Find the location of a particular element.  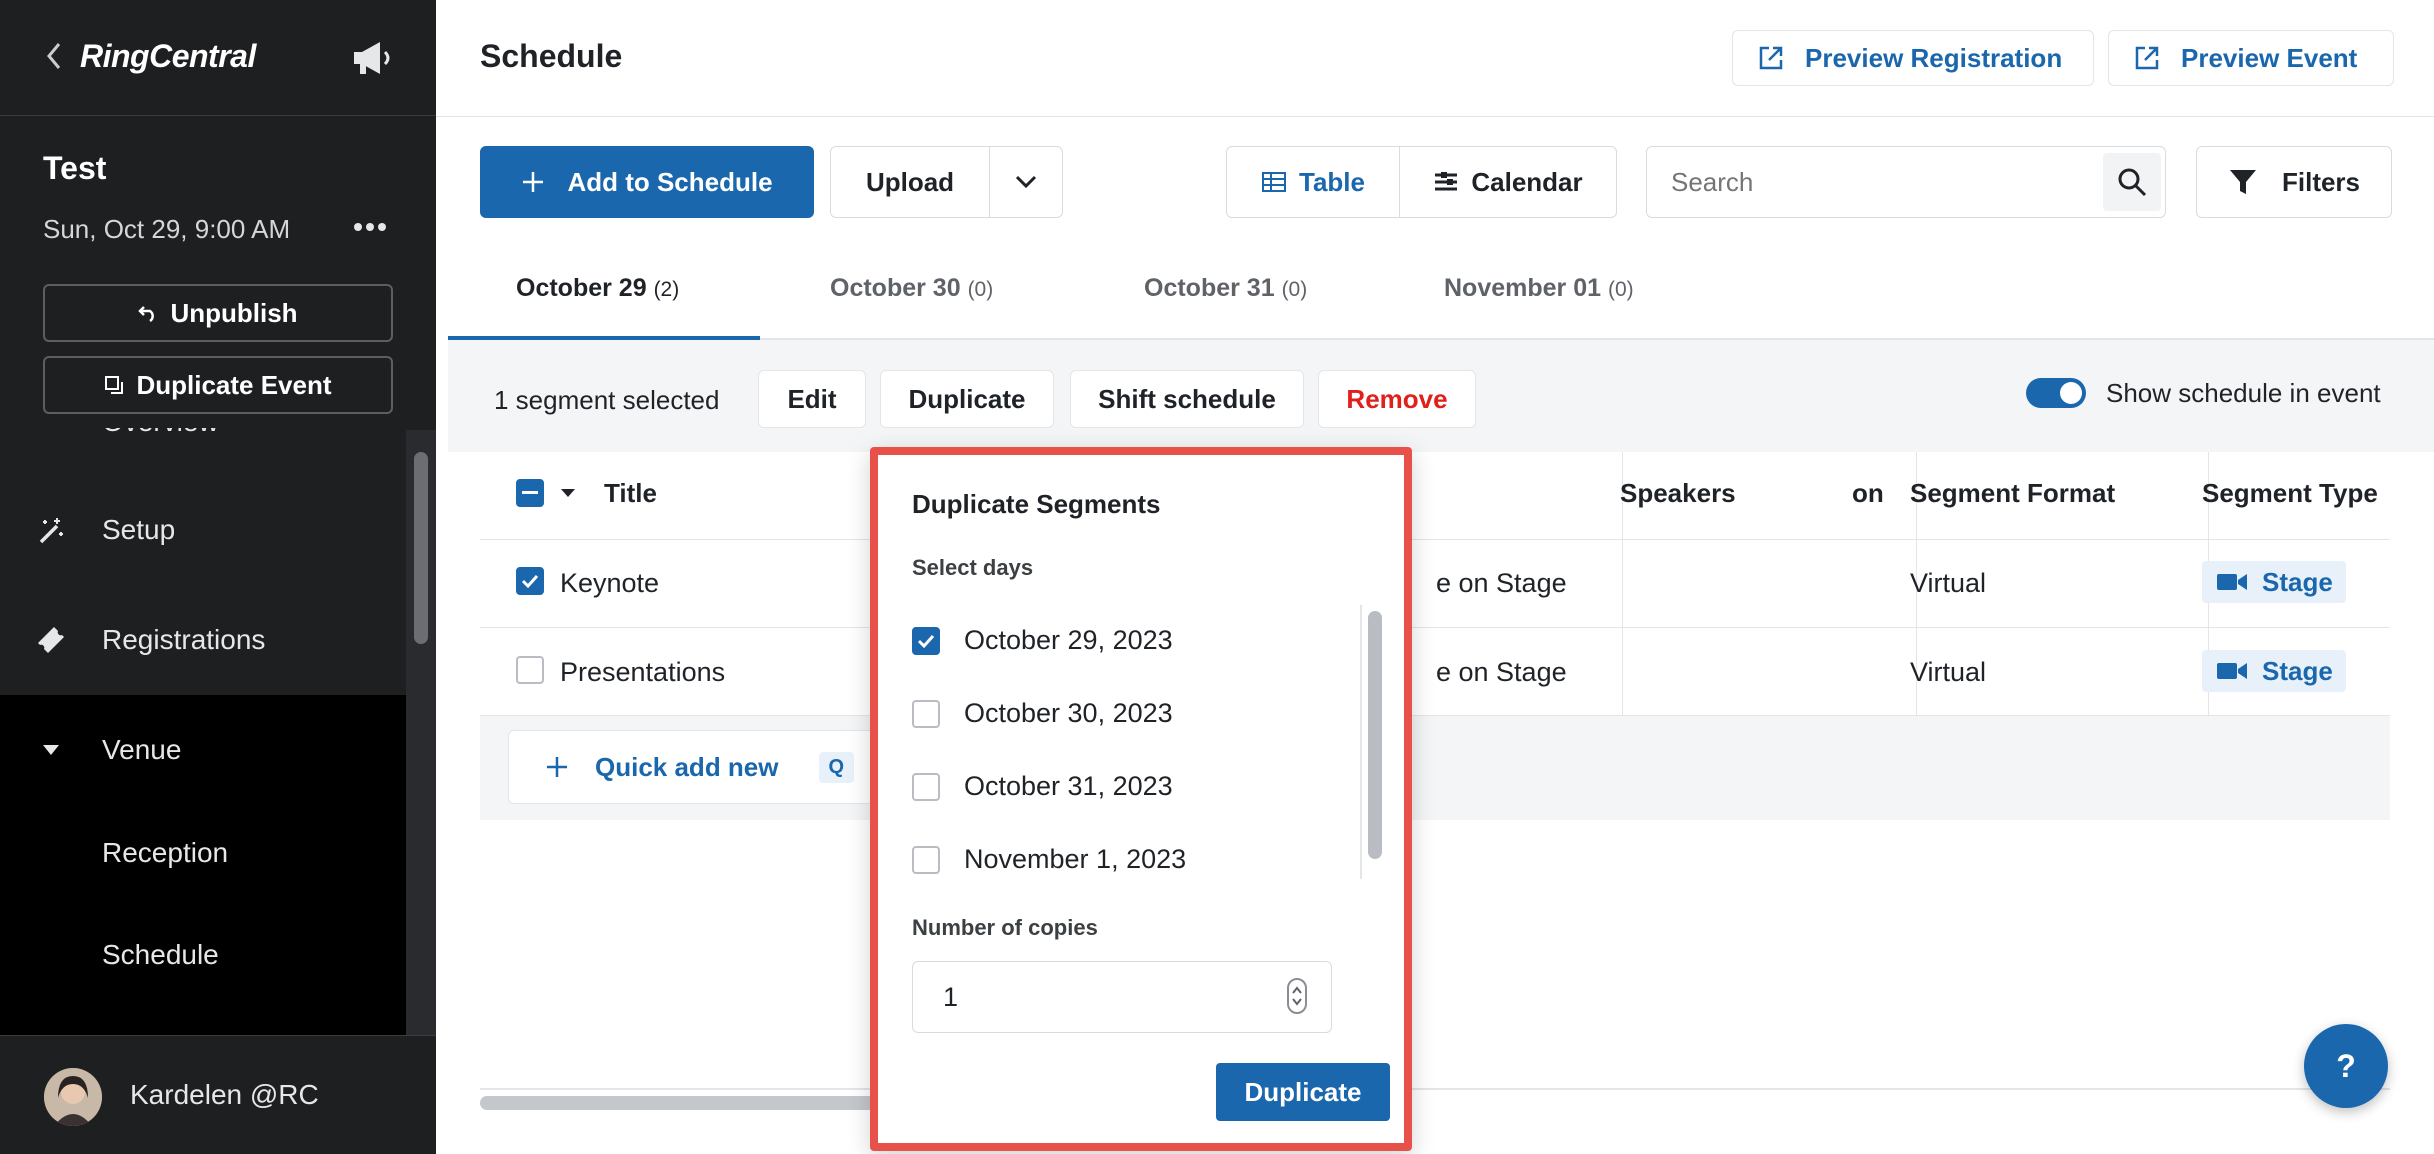

tab-october-31: October 31 (0) is located at coordinates (1225, 288).